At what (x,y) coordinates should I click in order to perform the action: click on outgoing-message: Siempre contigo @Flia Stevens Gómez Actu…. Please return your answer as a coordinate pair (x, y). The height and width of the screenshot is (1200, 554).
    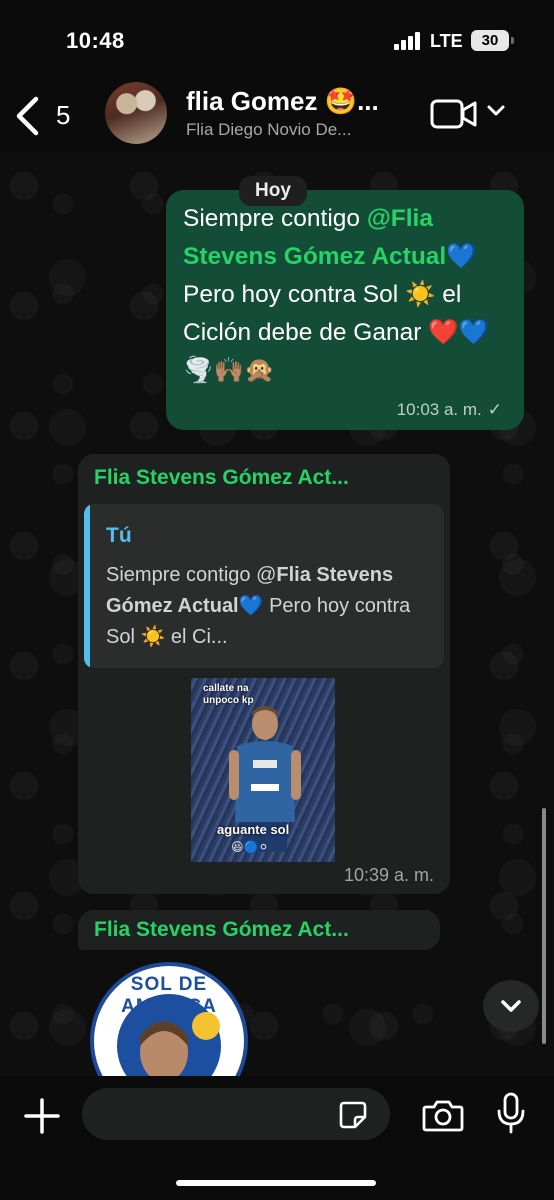
    Looking at the image, I should click on (345, 310).